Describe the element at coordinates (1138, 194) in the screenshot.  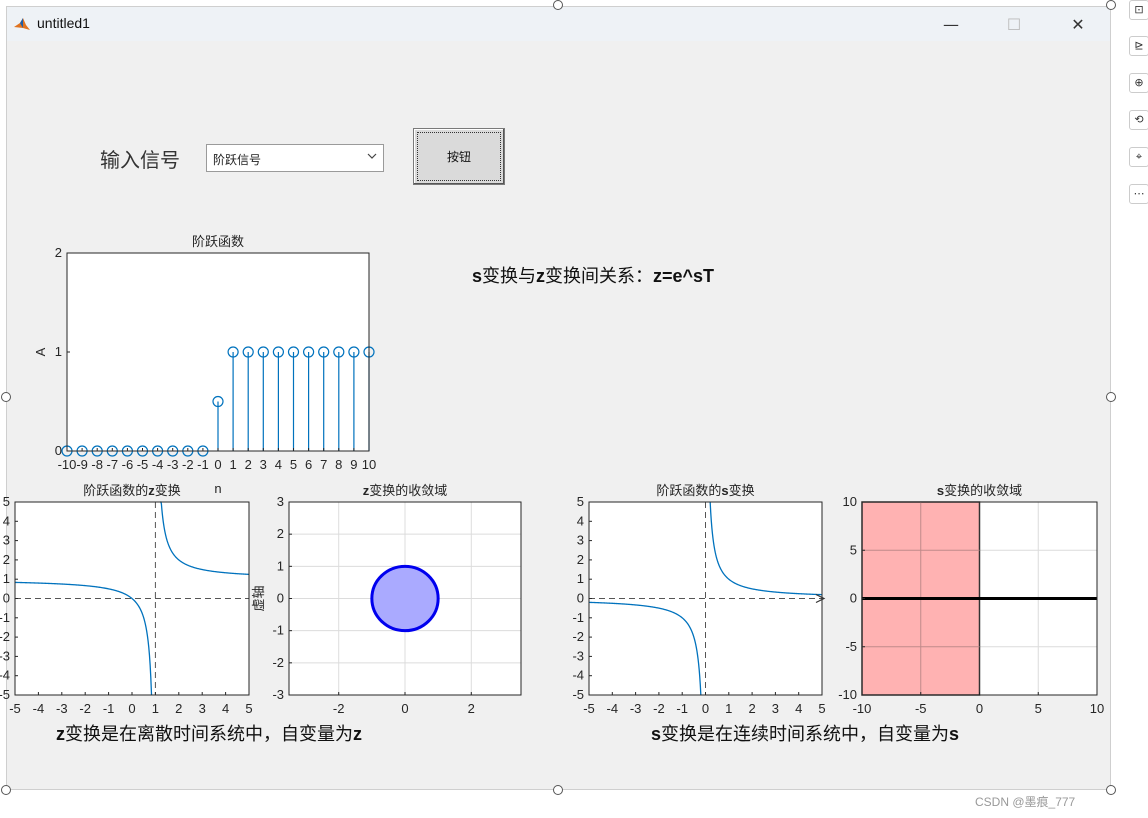
I see `more-icon: ⋯` at that location.